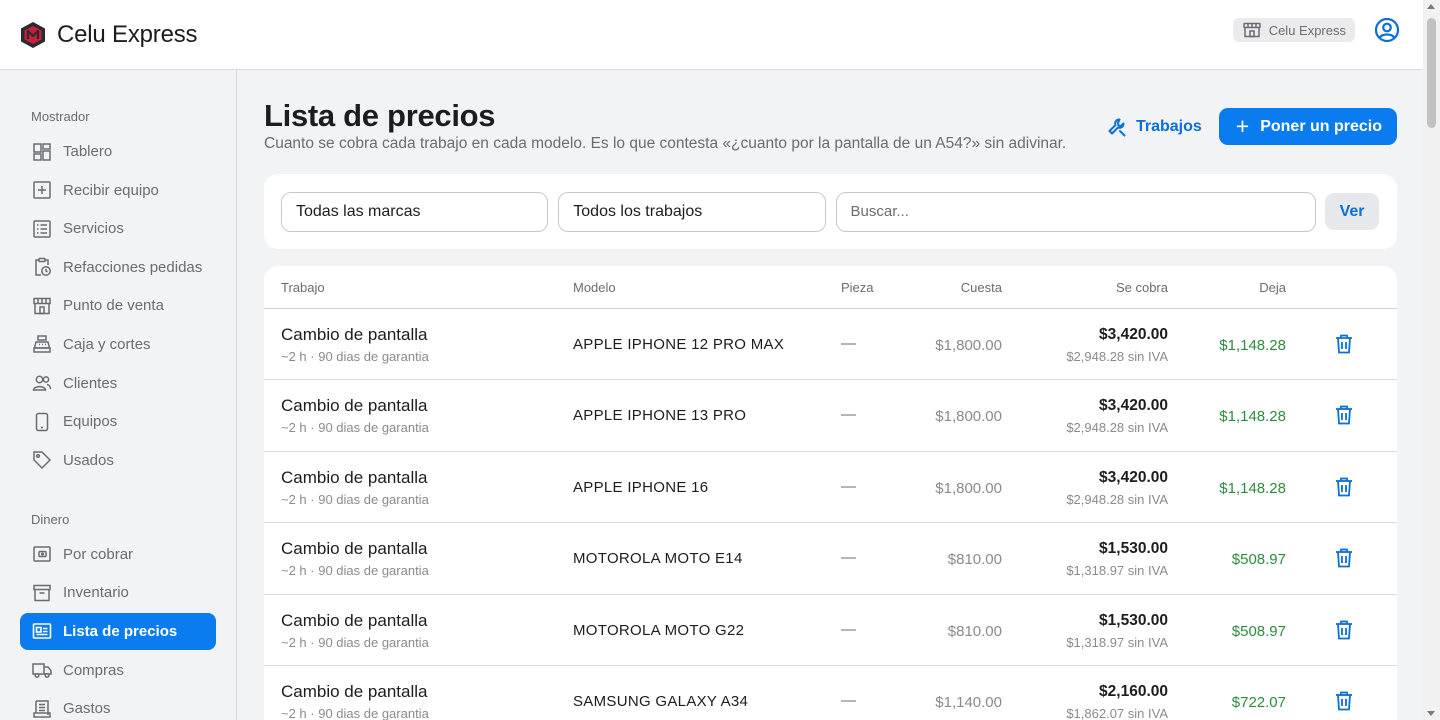  Describe the element at coordinates (1272, 287) in the screenshot. I see `column-header-profit: Deja` at that location.